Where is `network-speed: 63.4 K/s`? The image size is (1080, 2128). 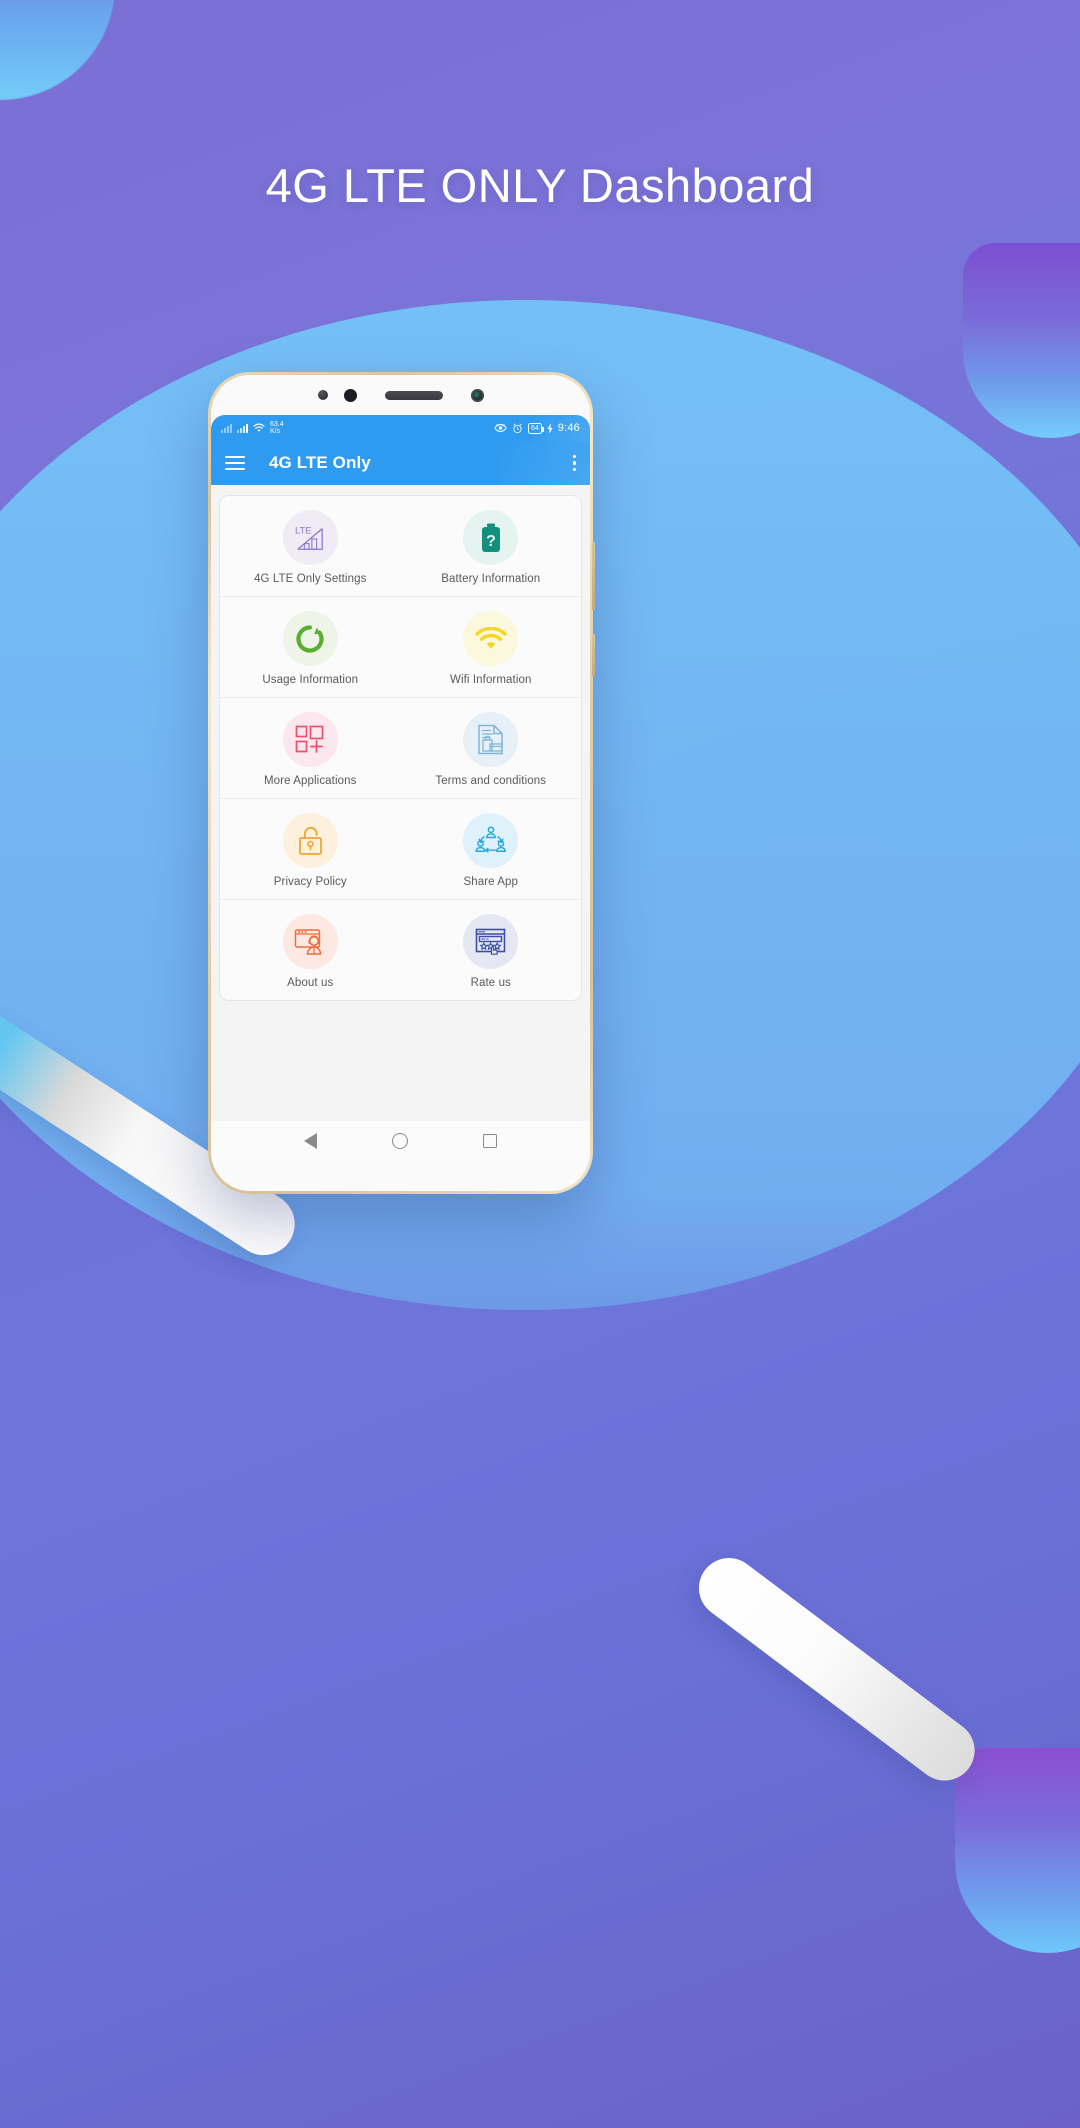
network-speed: 63.4 K/s is located at coordinates (277, 428).